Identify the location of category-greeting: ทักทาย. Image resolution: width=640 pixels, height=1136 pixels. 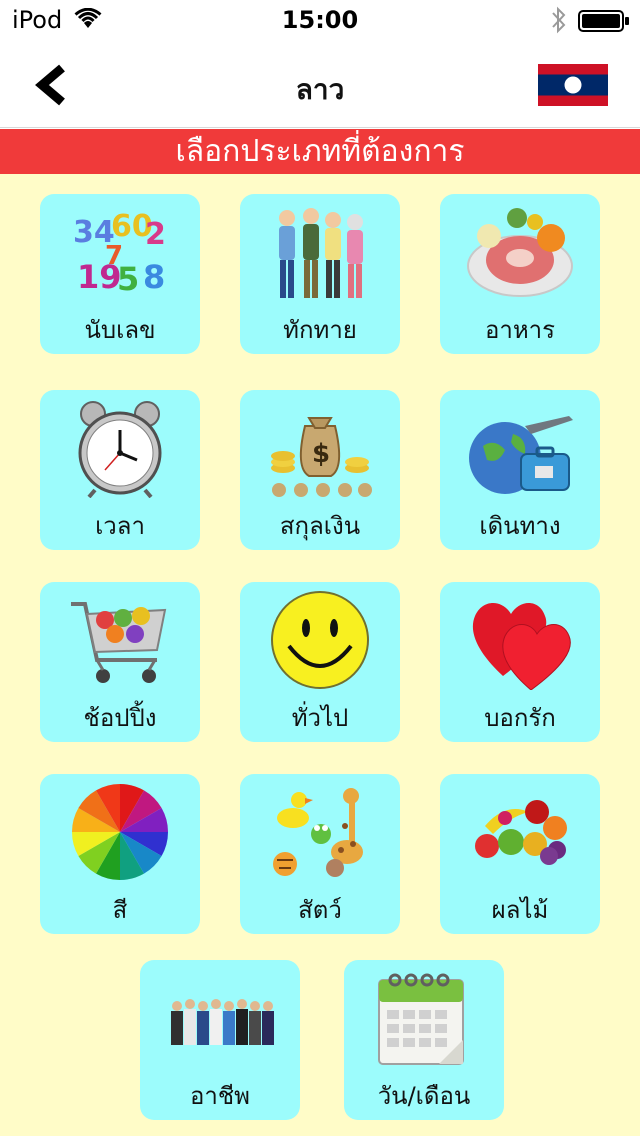
(320, 274).